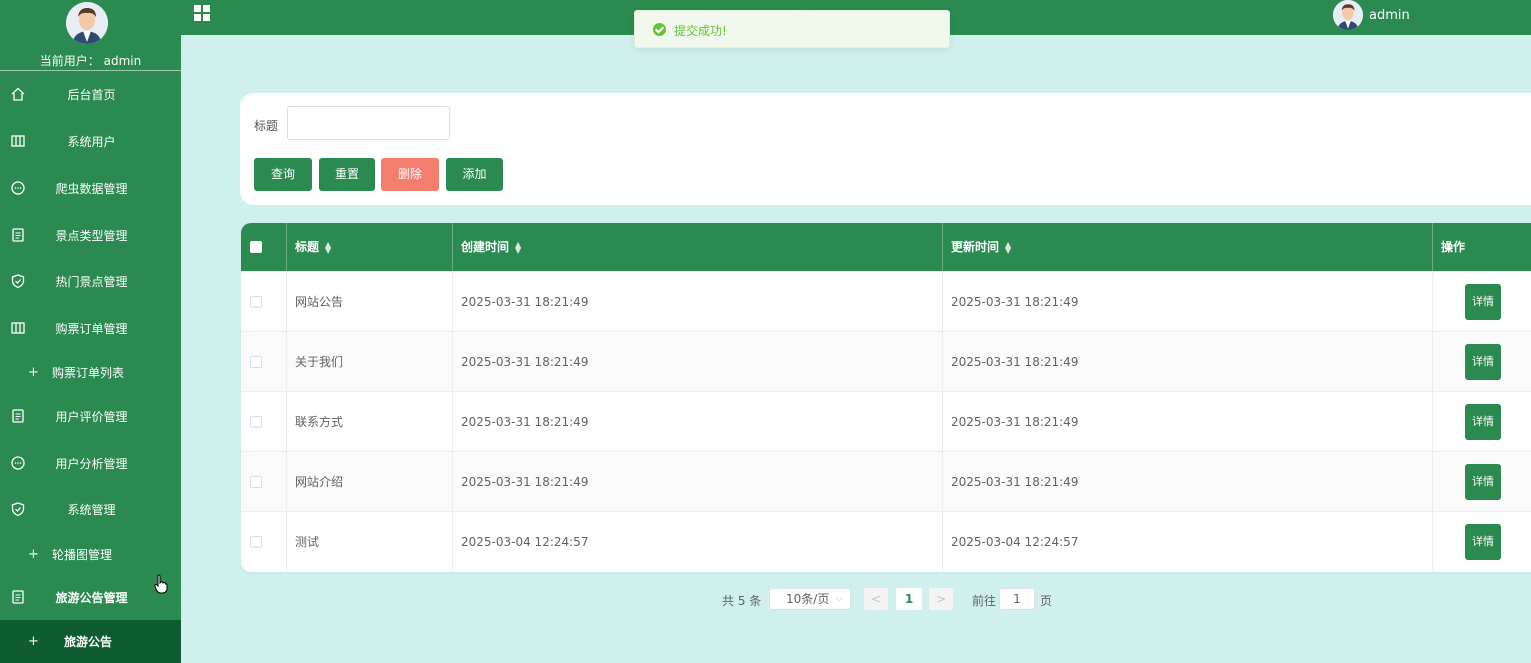 The height and width of the screenshot is (663, 1531). What do you see at coordinates (1188, 542) in the screenshot?
I see `cell-updated: 2025-03-04 12:24:57` at bounding box center [1188, 542].